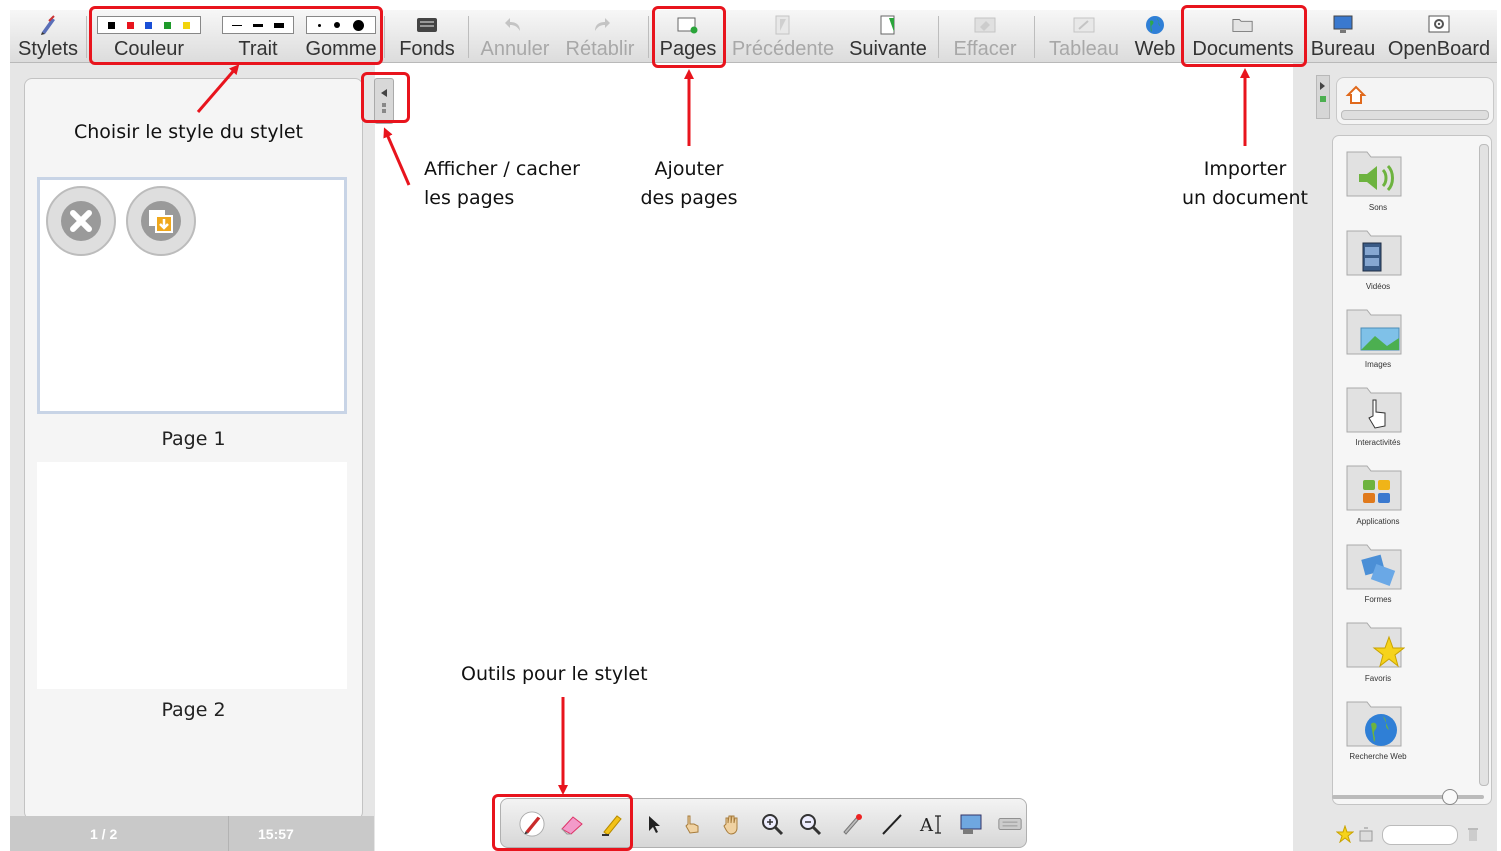  I want to click on toolbar-label: Stylets, so click(48, 49).